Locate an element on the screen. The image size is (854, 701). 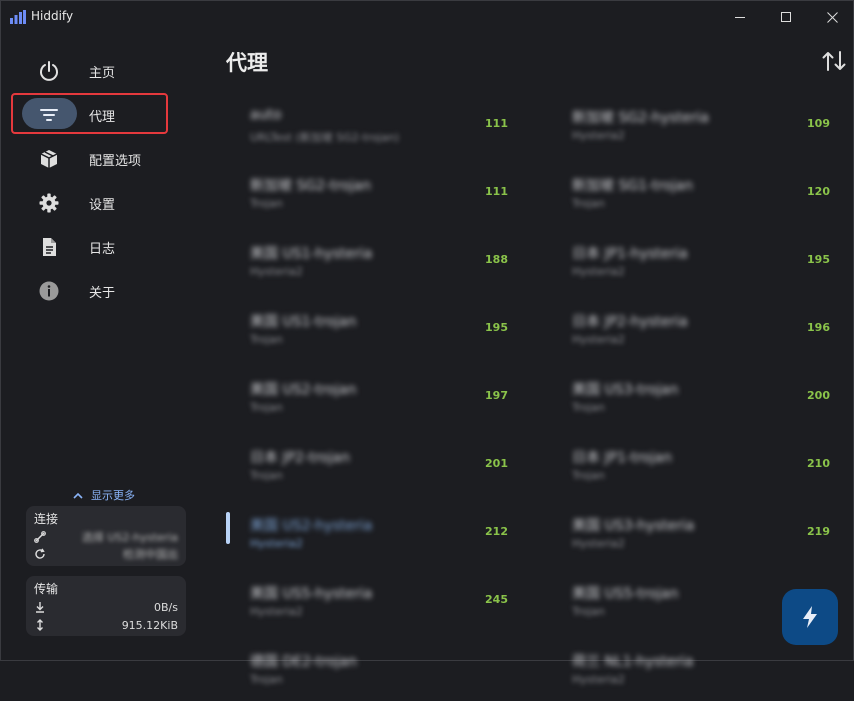
quick-connect-button is located at coordinates (810, 617).